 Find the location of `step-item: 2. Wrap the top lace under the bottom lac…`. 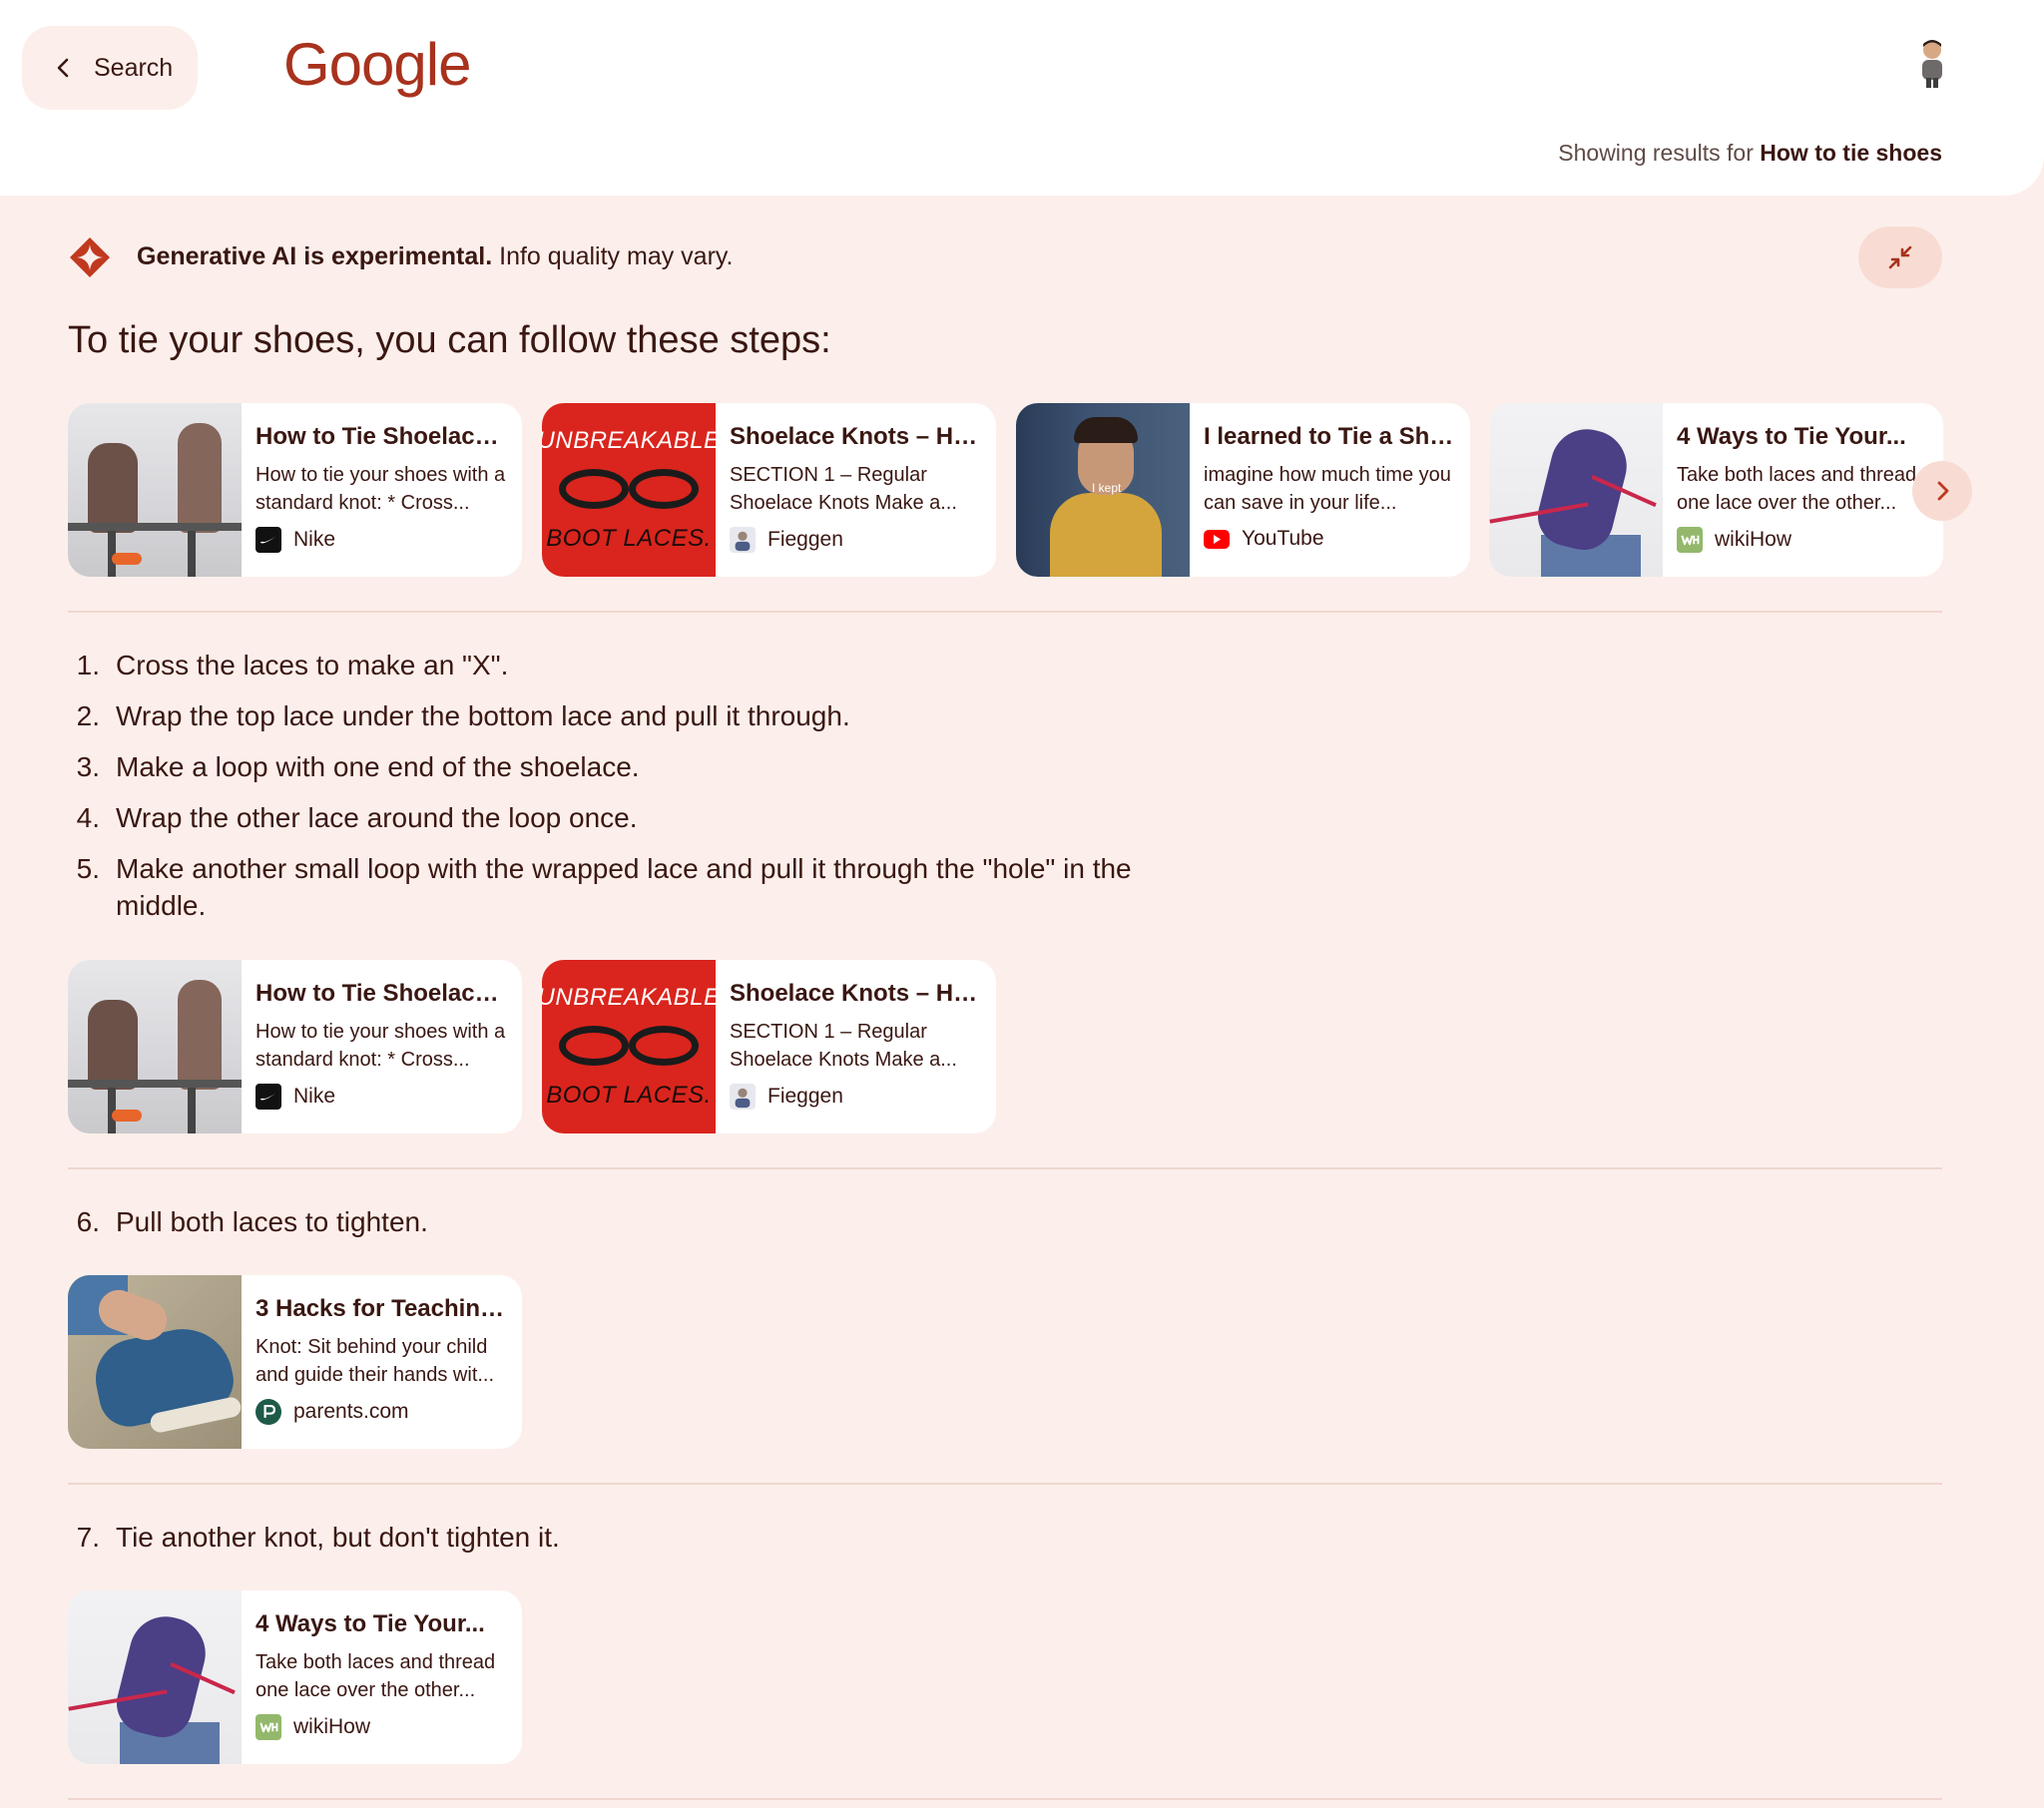

step-item: 2. Wrap the top lace under the bottom lac… is located at coordinates (607, 715).